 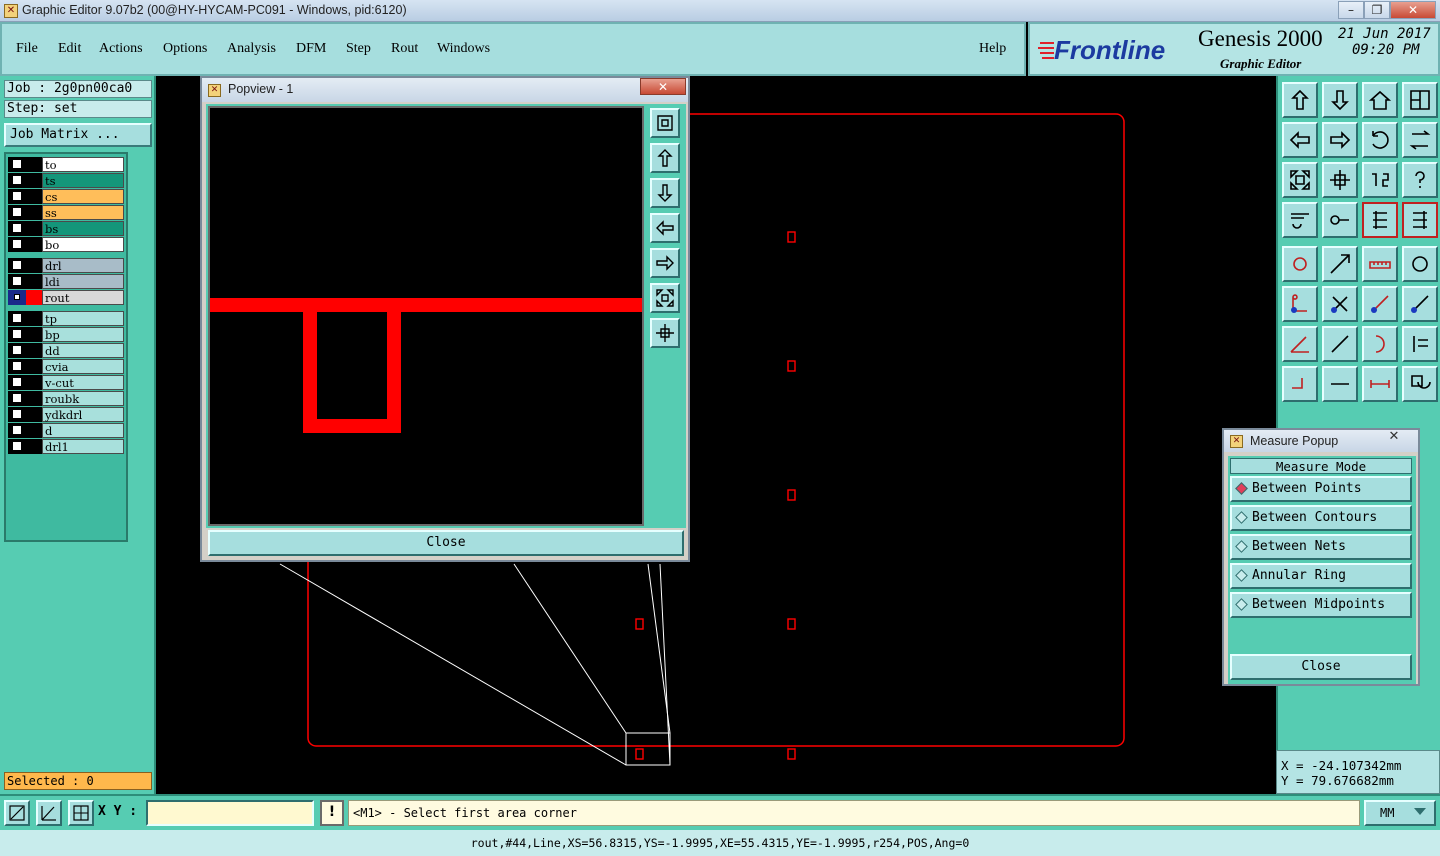 What do you see at coordinates (1300, 100) in the screenshot?
I see `pan-up-button` at bounding box center [1300, 100].